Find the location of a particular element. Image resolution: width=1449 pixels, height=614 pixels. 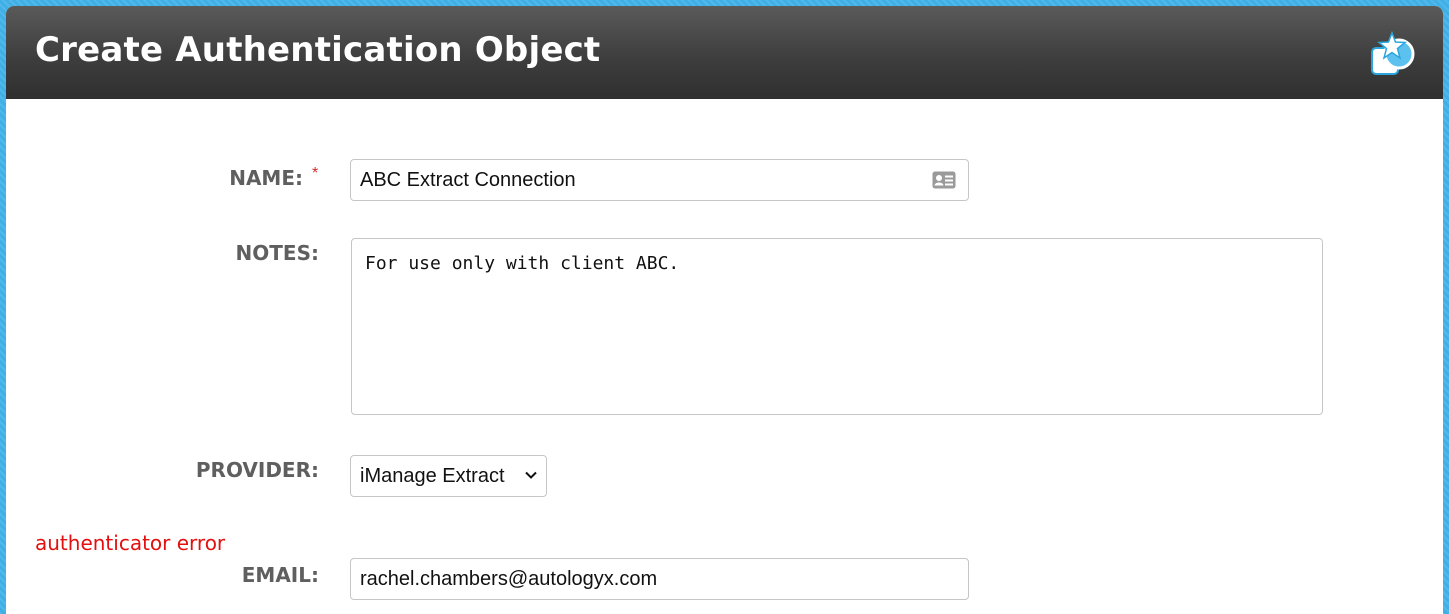

name-value: ABC Extract Connection is located at coordinates (468, 179).